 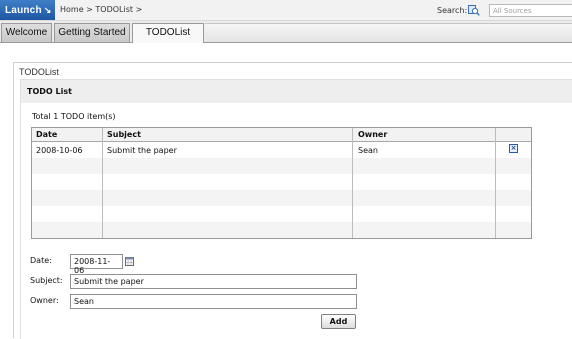 I want to click on section-title: TODO List, so click(x=49, y=91).